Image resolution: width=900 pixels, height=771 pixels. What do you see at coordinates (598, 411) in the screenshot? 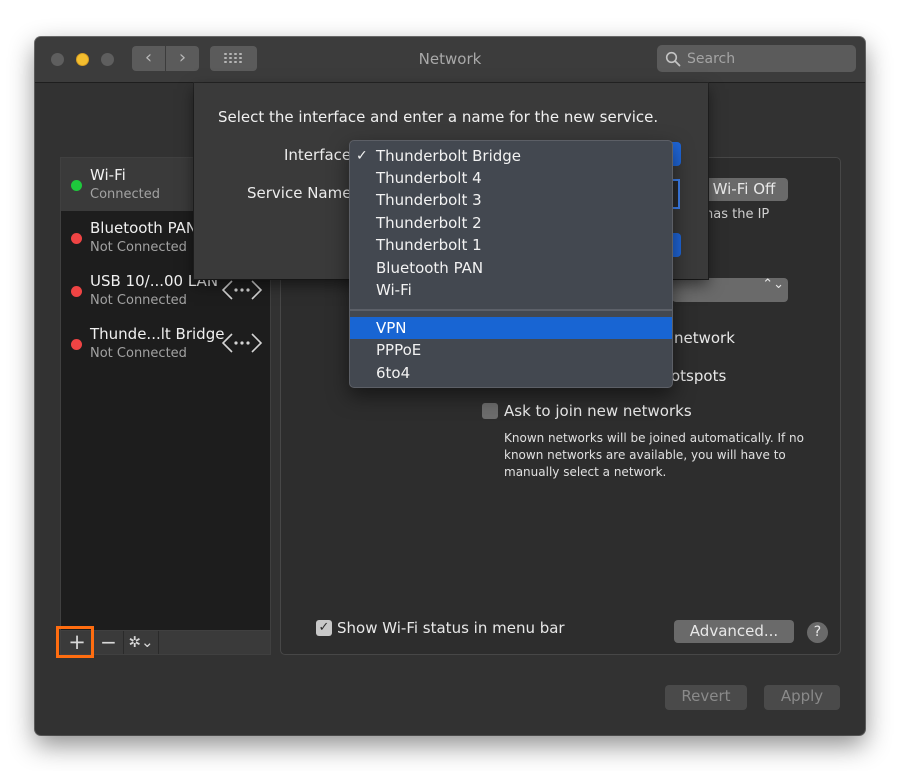
I see `ask-to-join-label: Ask to join new networks` at bounding box center [598, 411].